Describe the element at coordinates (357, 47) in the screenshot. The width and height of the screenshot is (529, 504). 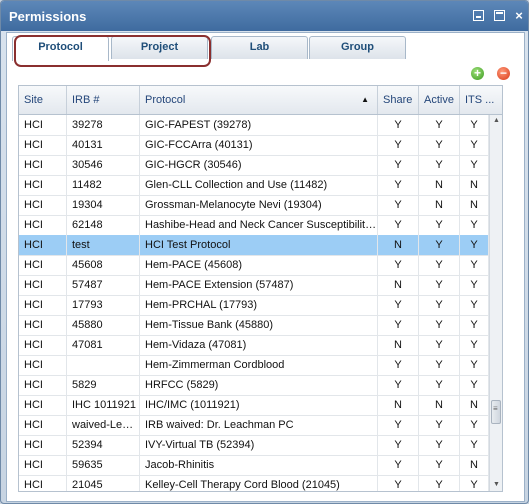
I see `tab-group: Group` at that location.